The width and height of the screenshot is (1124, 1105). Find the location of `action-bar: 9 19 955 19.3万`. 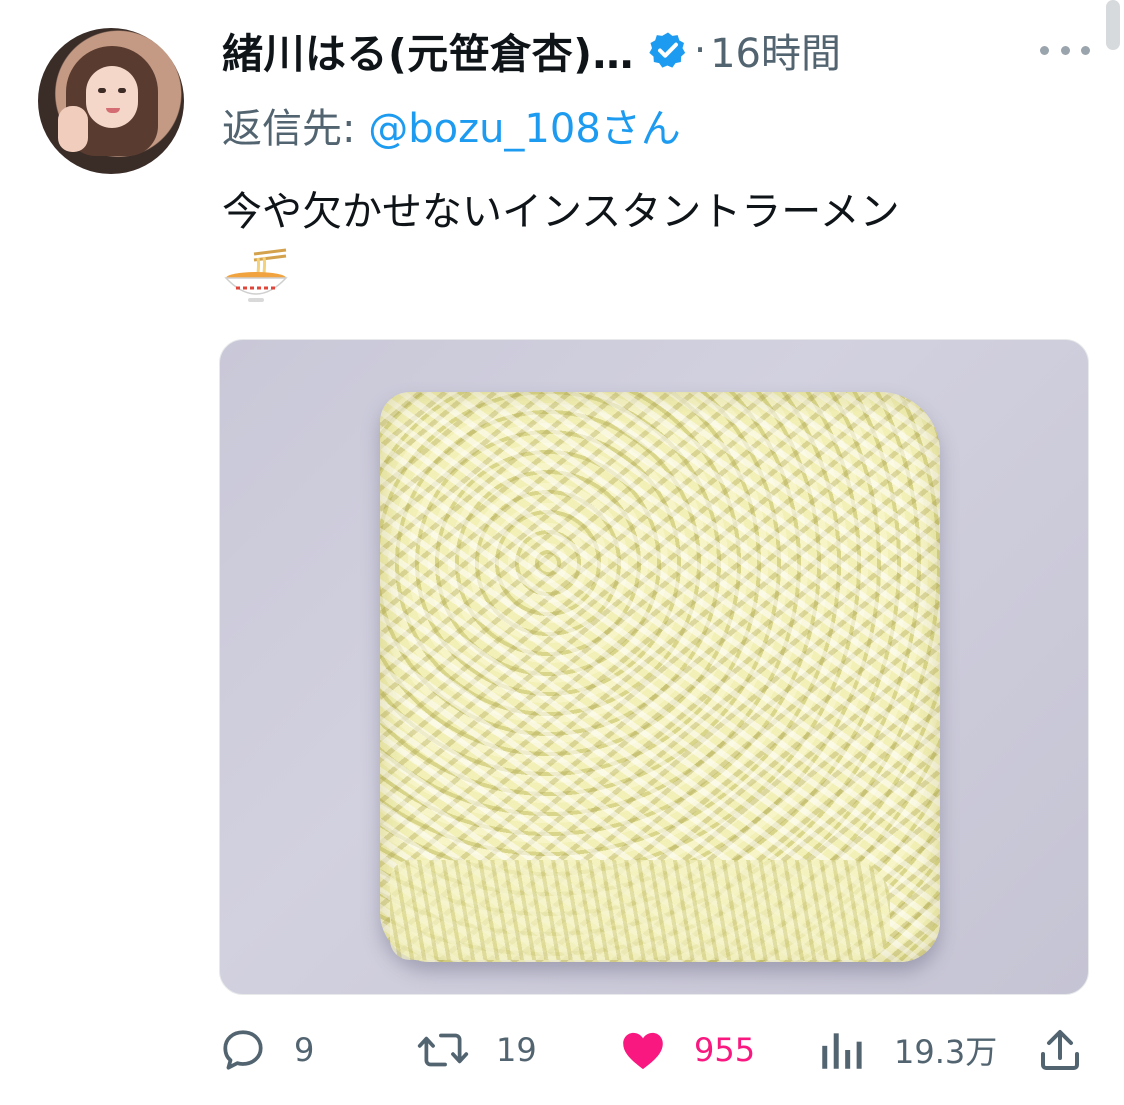

action-bar: 9 19 955 19.3万 is located at coordinates (653, 1050).